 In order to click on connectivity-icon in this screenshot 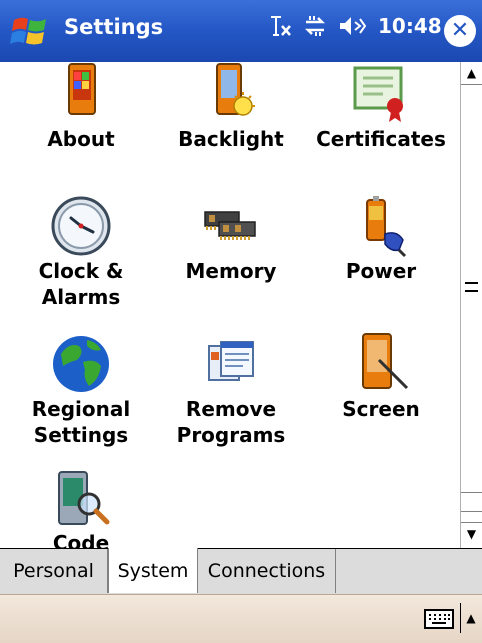, I will do `click(315, 26)`.